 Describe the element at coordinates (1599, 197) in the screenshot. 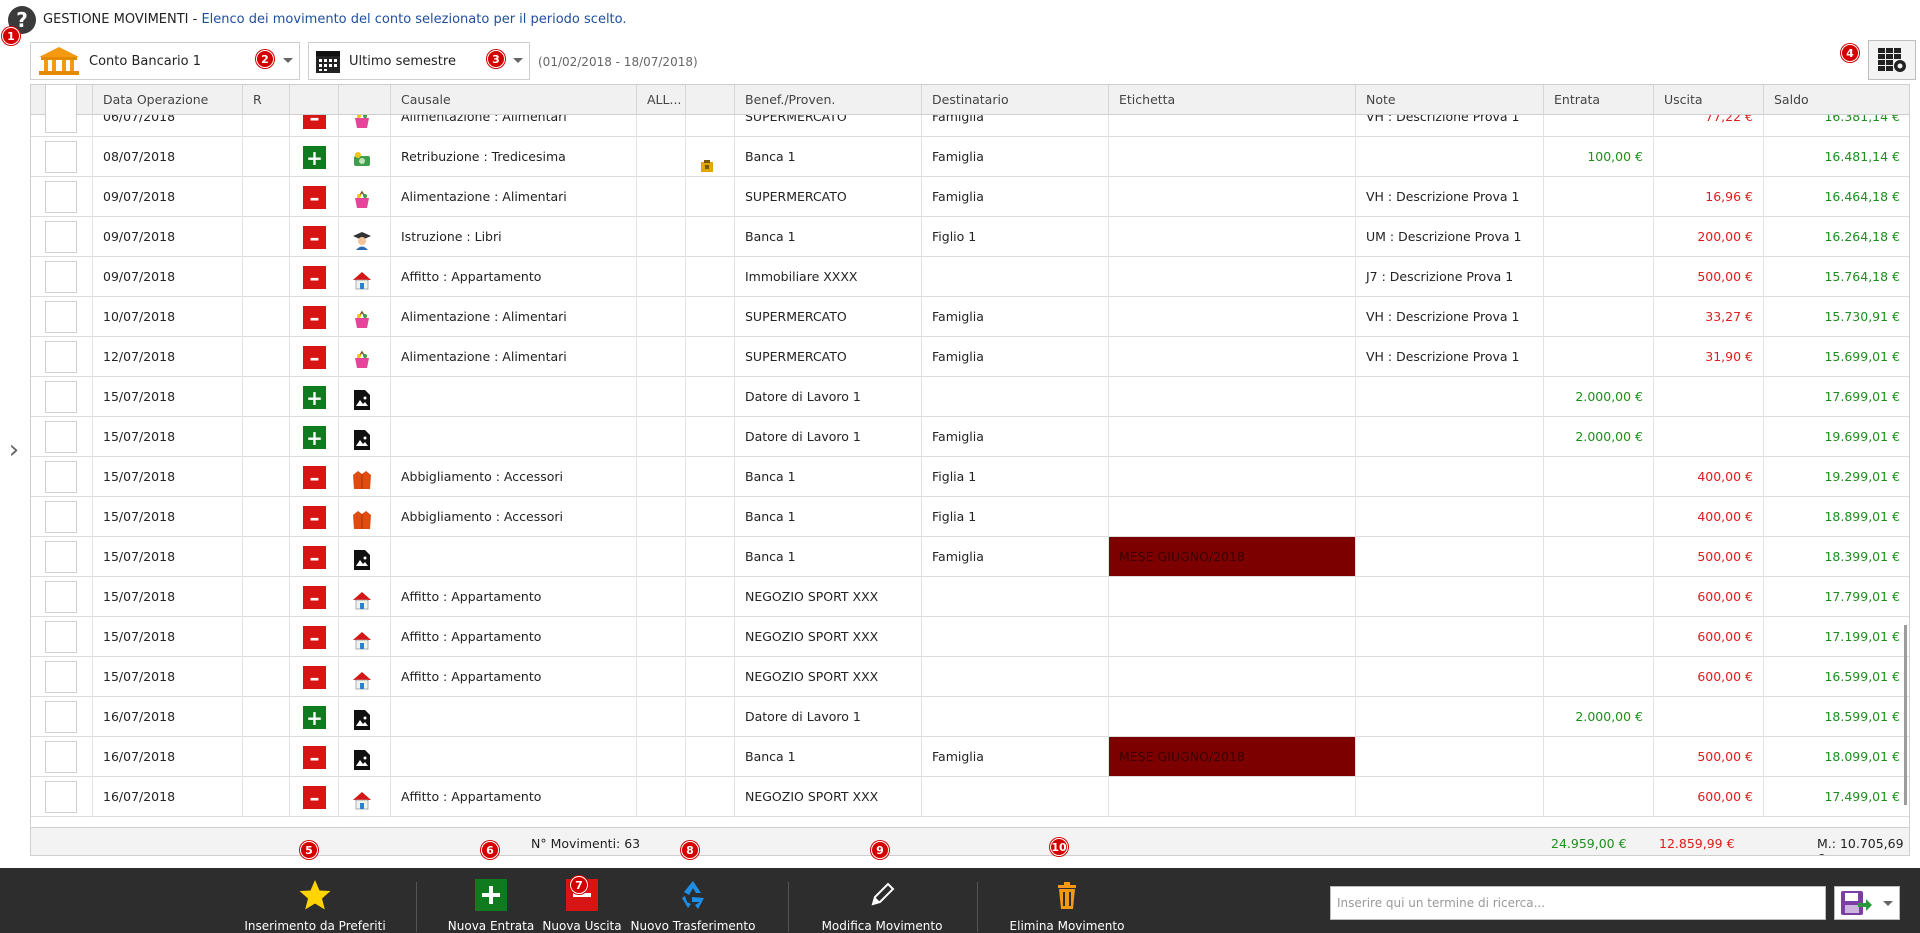

I see `cell-entrata` at that location.